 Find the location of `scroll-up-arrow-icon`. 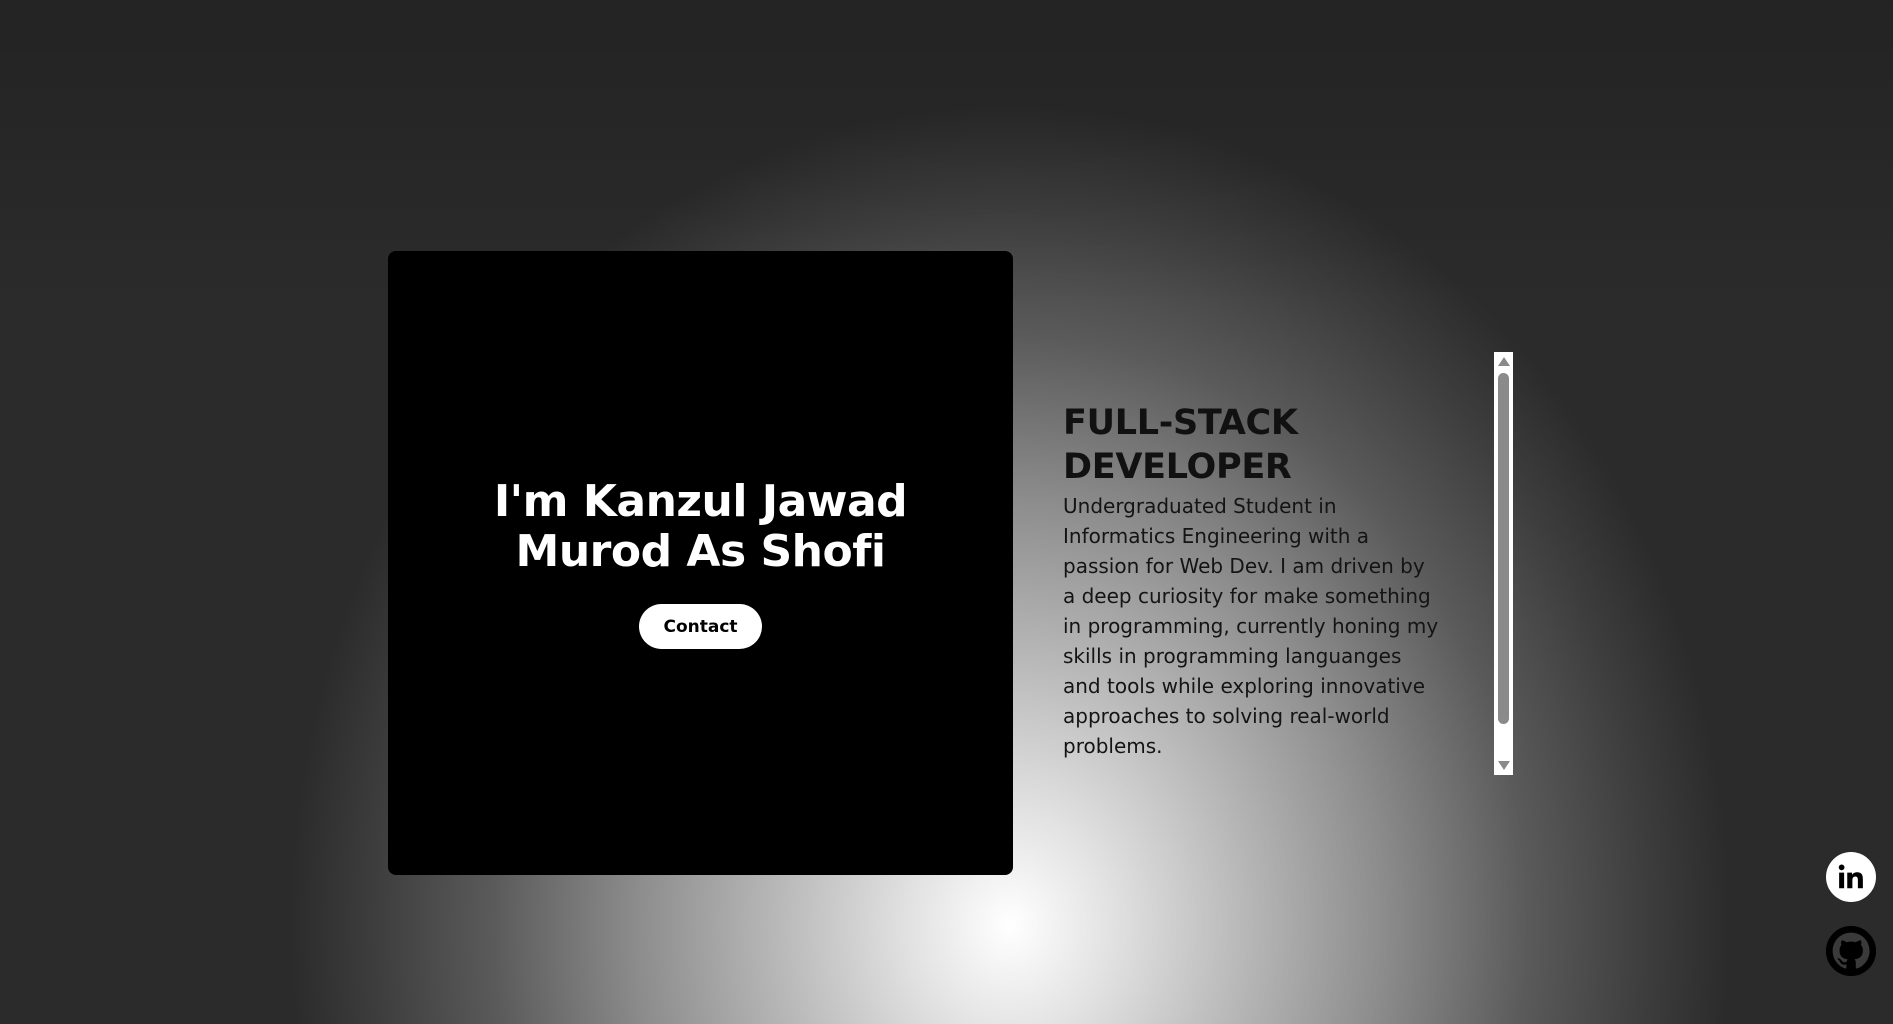

scroll-up-arrow-icon is located at coordinates (1504, 361).